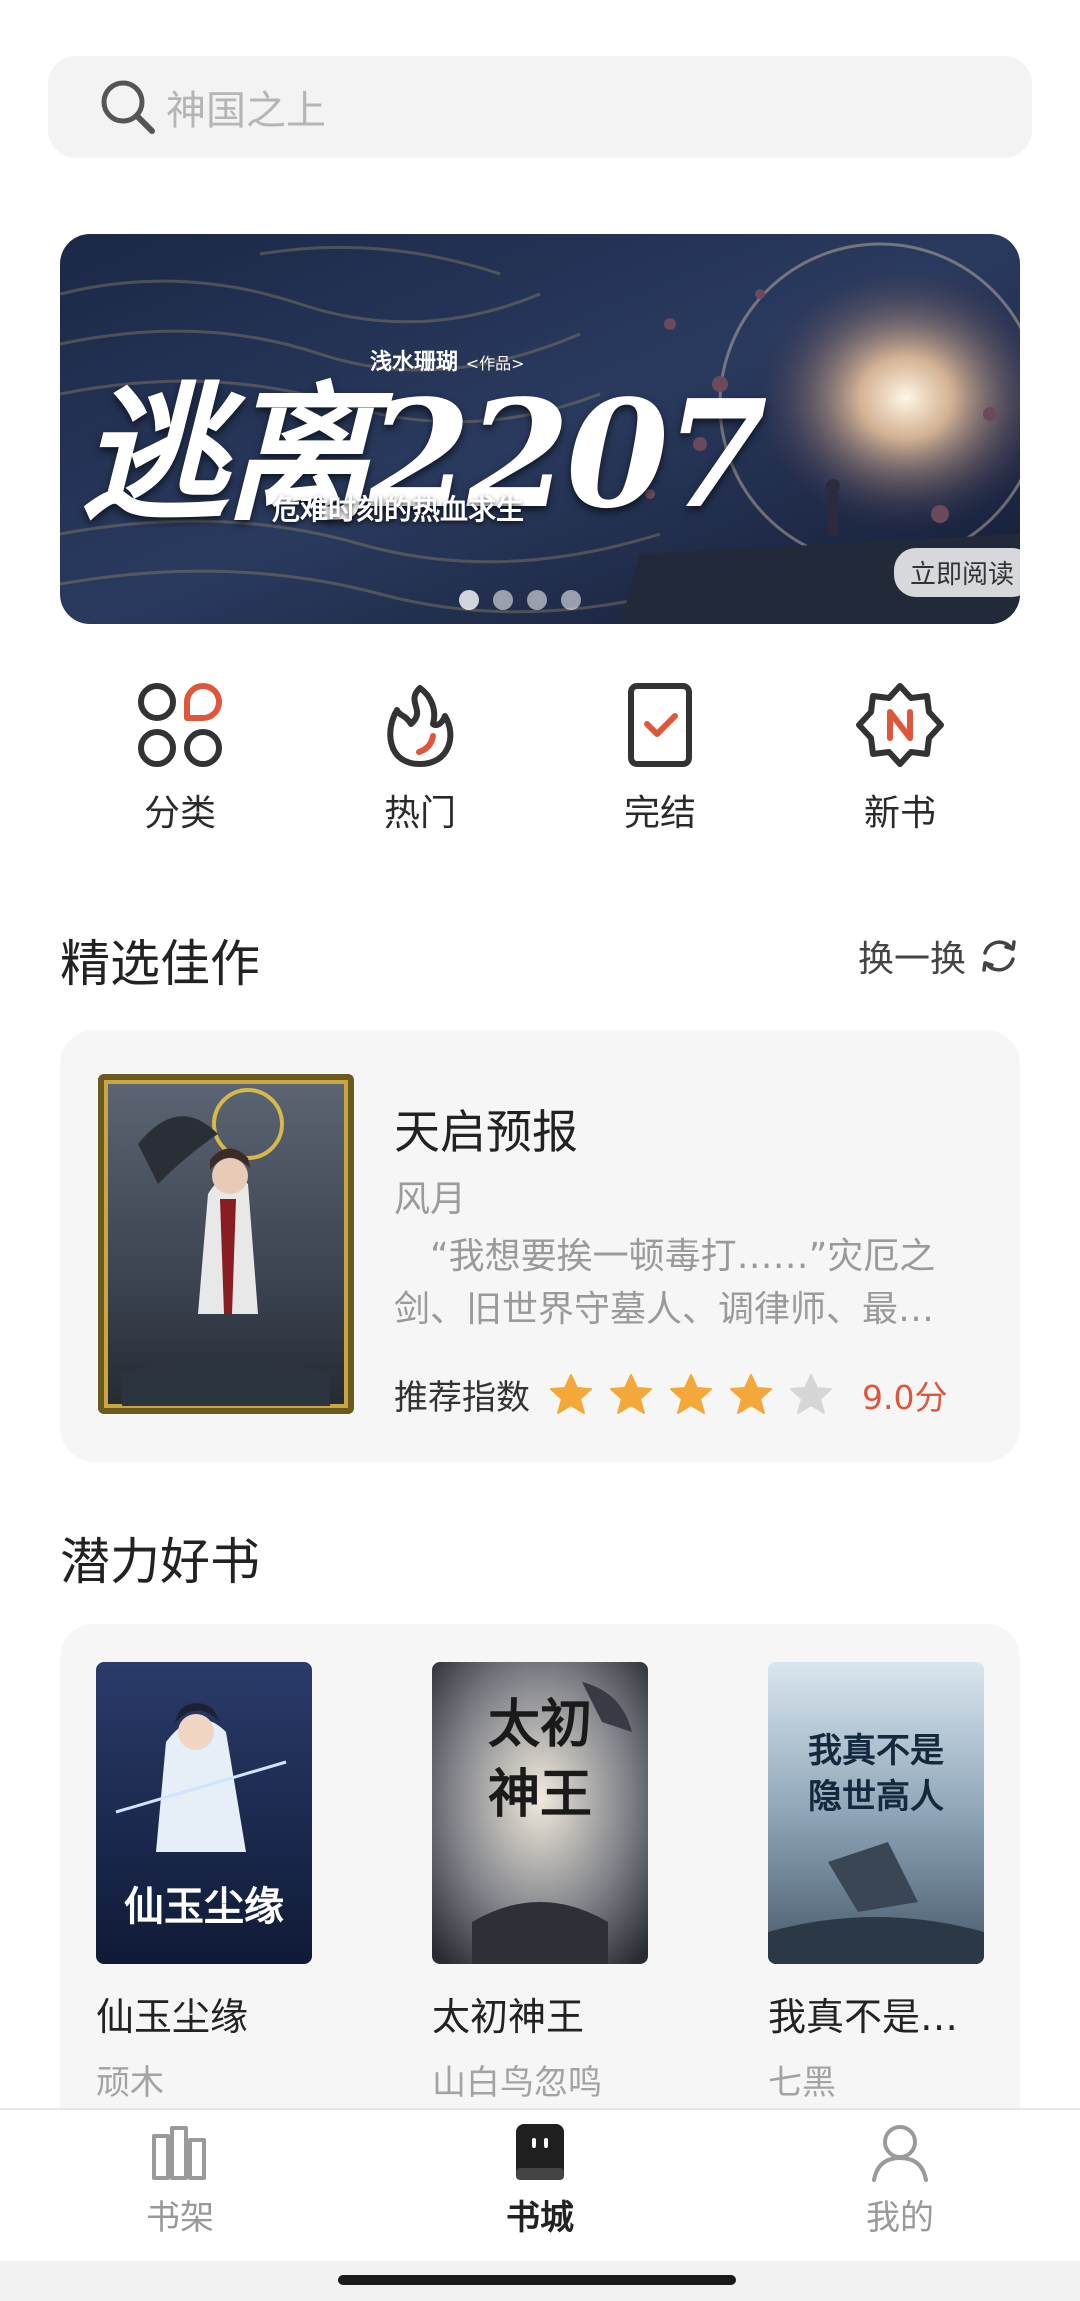 The height and width of the screenshot is (2301, 1080). I want to click on search-placeholder: 神国之上, so click(246, 111).